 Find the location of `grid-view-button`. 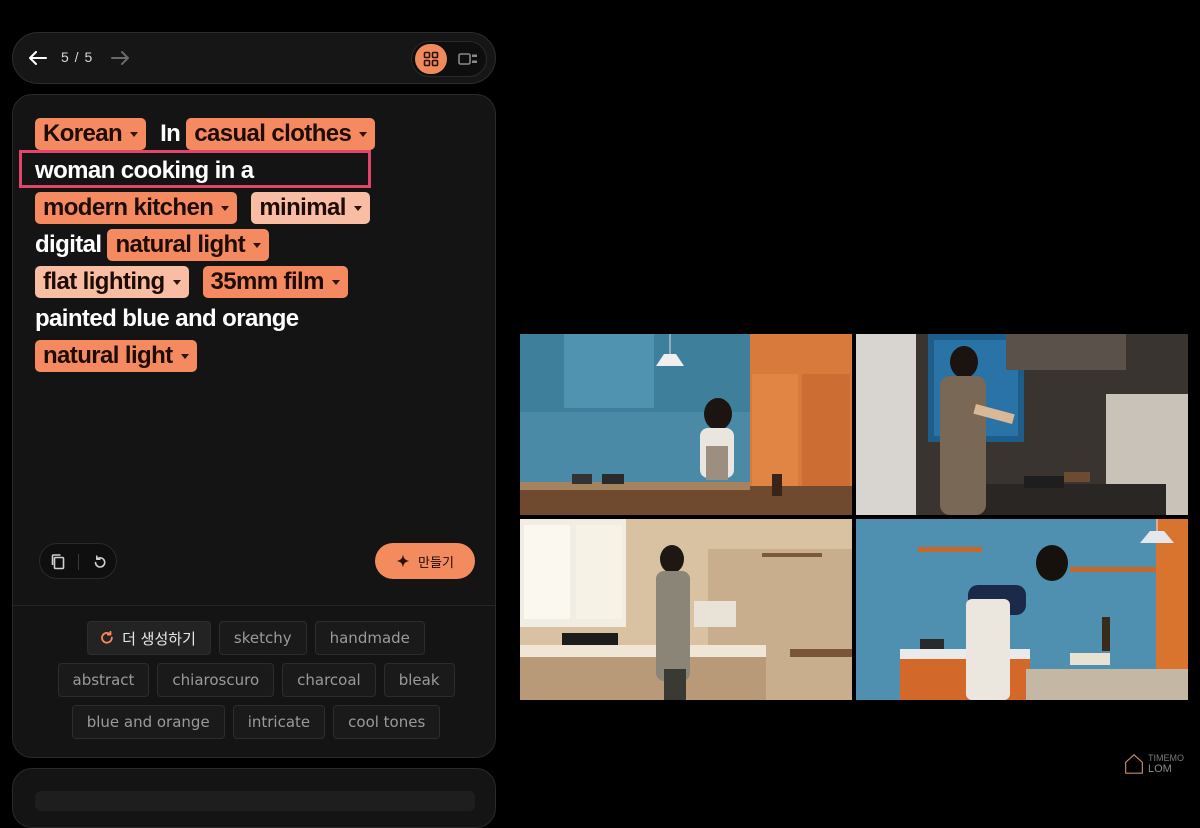

grid-view-button is located at coordinates (431, 59).